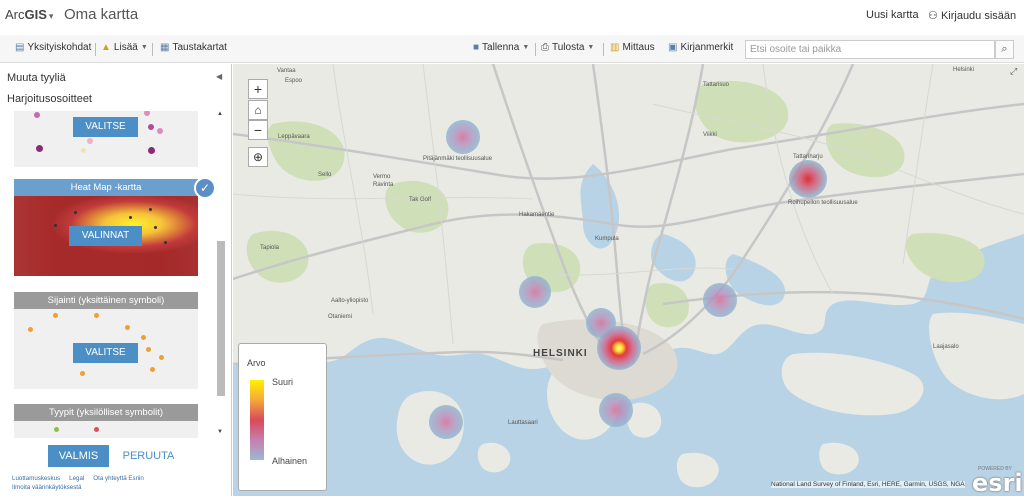 The image size is (1024, 496). I want to click on home-icon: ⌂, so click(258, 110).